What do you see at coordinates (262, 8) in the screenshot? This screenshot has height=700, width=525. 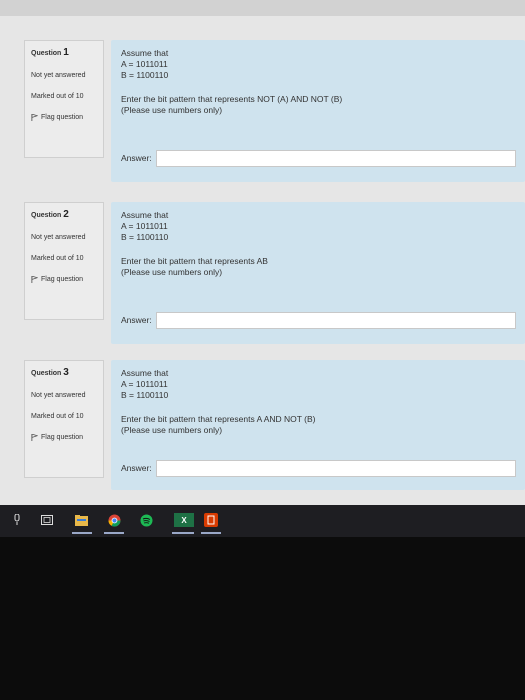 I see `top-bar` at bounding box center [262, 8].